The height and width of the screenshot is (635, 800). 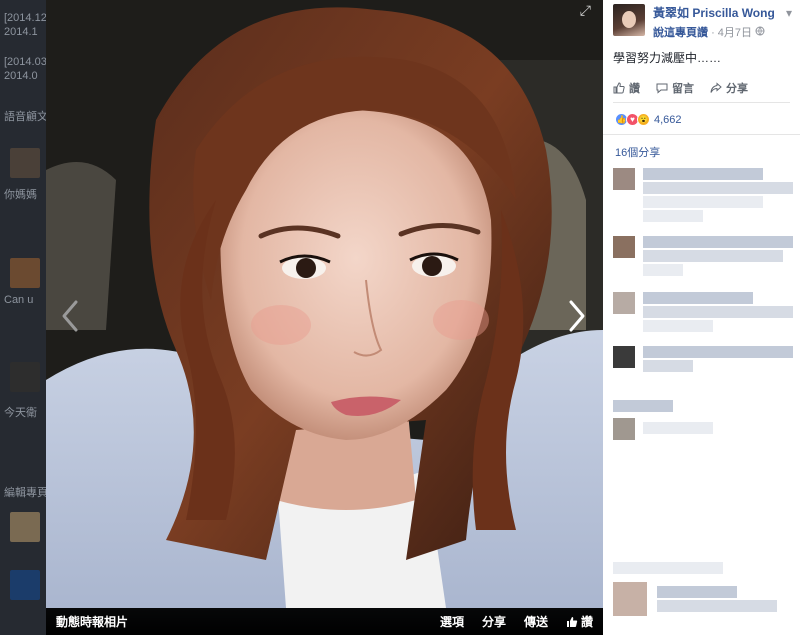 I want to click on album-link: 動態時報相片, so click(x=92, y=621).